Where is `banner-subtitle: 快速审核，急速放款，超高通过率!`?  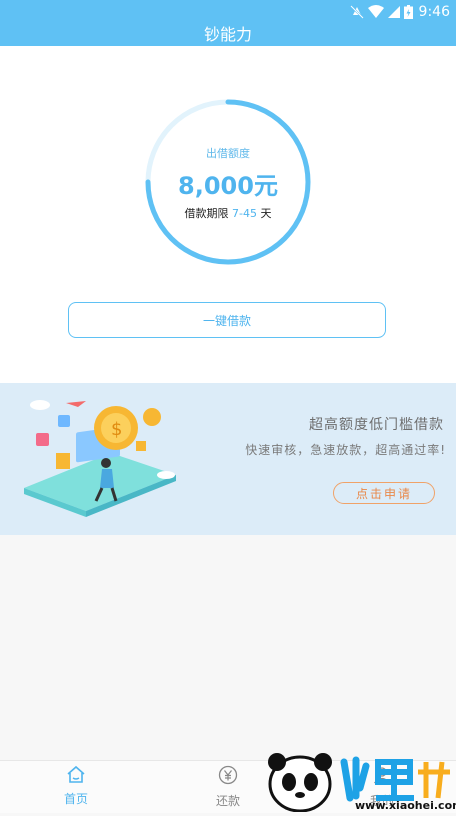
banner-subtitle: 快速审核，急速放款，超高通过率! is located at coordinates (345, 450).